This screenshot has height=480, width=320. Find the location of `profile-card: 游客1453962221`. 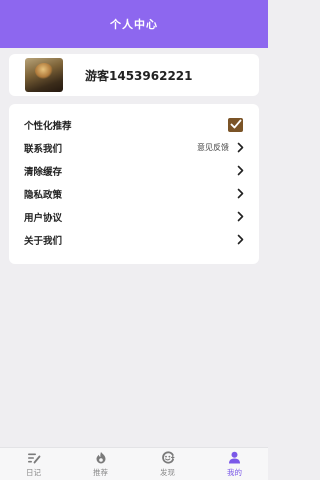

profile-card: 游客1453962221 is located at coordinates (134, 75).